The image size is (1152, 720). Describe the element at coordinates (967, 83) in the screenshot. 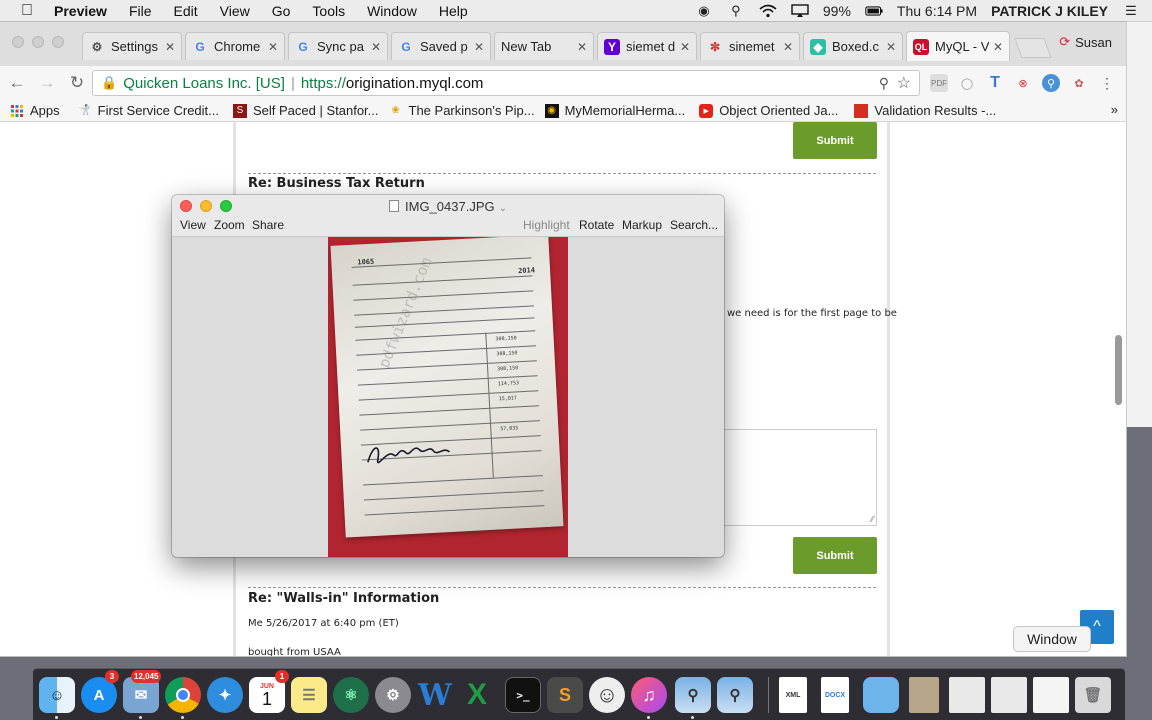

I see `extension-circle-icon: ◯` at that location.